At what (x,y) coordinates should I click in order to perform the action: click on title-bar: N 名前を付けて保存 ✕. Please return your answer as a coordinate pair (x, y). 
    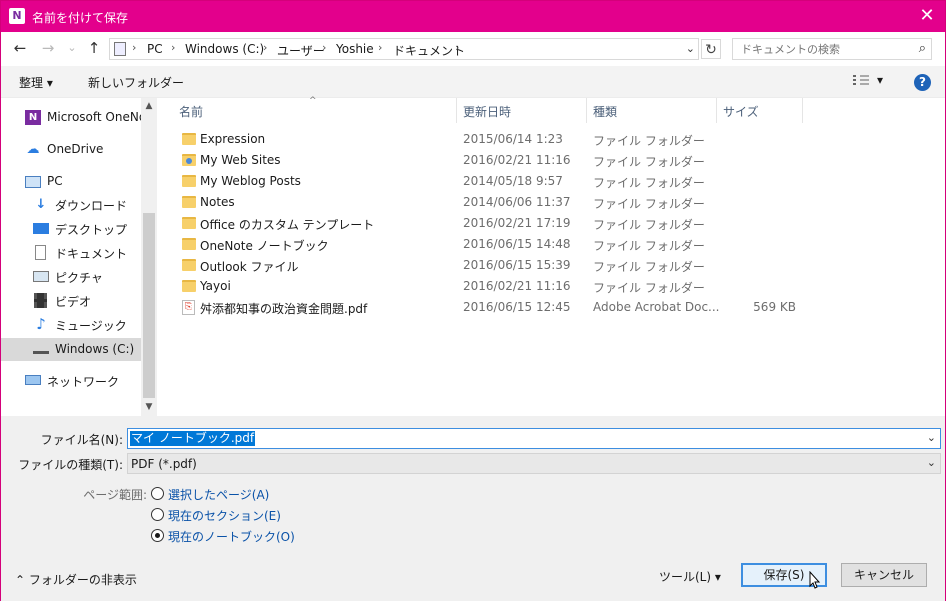
    Looking at the image, I should click on (473, 16).